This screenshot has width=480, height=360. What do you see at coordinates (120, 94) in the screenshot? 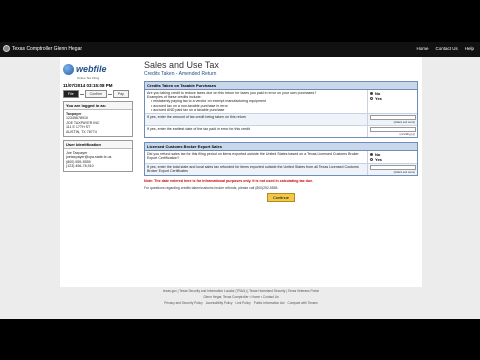
I see `step-pay: Pay` at bounding box center [120, 94].